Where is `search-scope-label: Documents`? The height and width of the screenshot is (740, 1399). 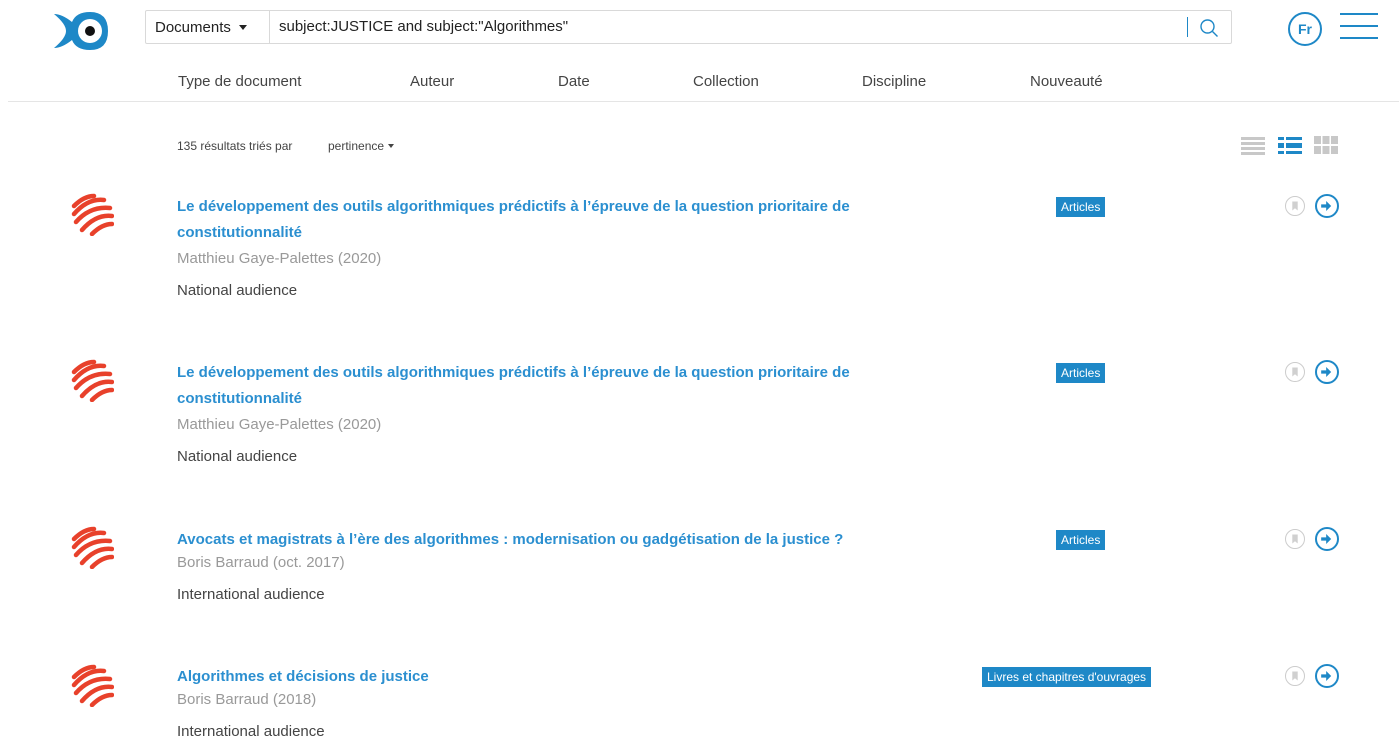
search-scope-label: Documents is located at coordinates (193, 27).